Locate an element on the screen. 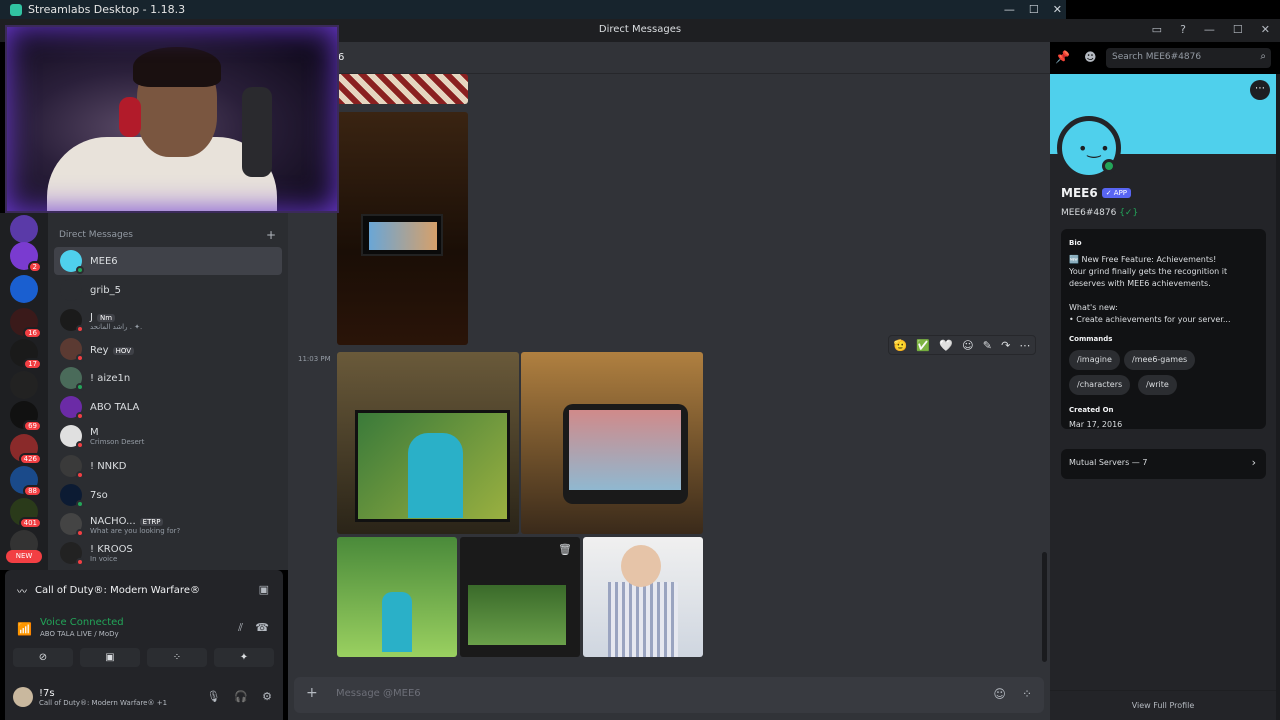 This screenshot has height=720, width=1280. screen-share-button: ▣ is located at coordinates (110, 657).